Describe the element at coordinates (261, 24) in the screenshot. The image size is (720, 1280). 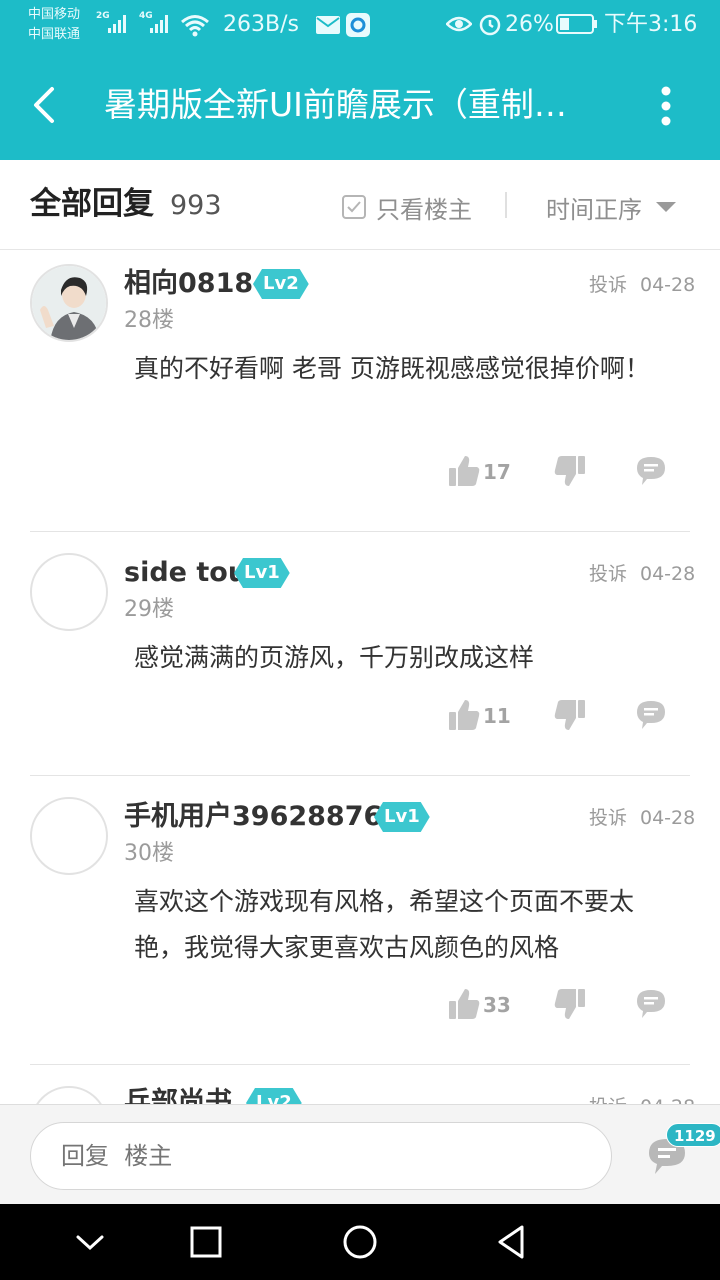
I see `network-speed: 263B/s` at that location.